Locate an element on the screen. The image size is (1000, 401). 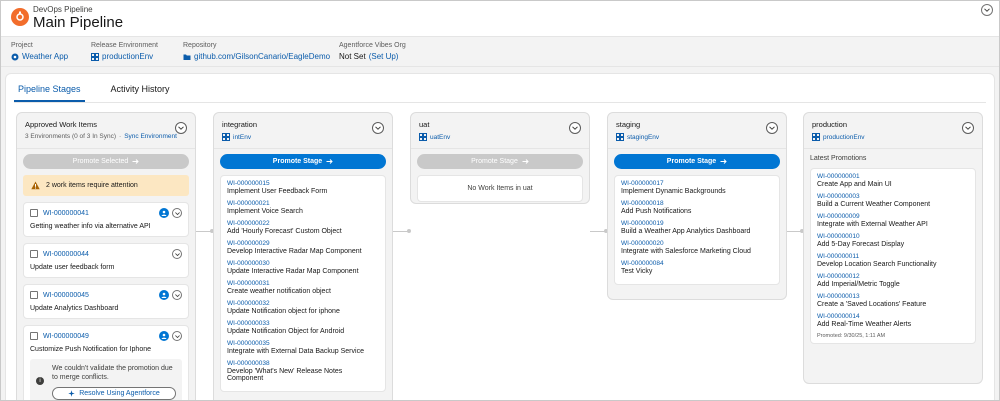
work-item-name: Add Real-Time Weather Alerts is located at coordinates (864, 324).